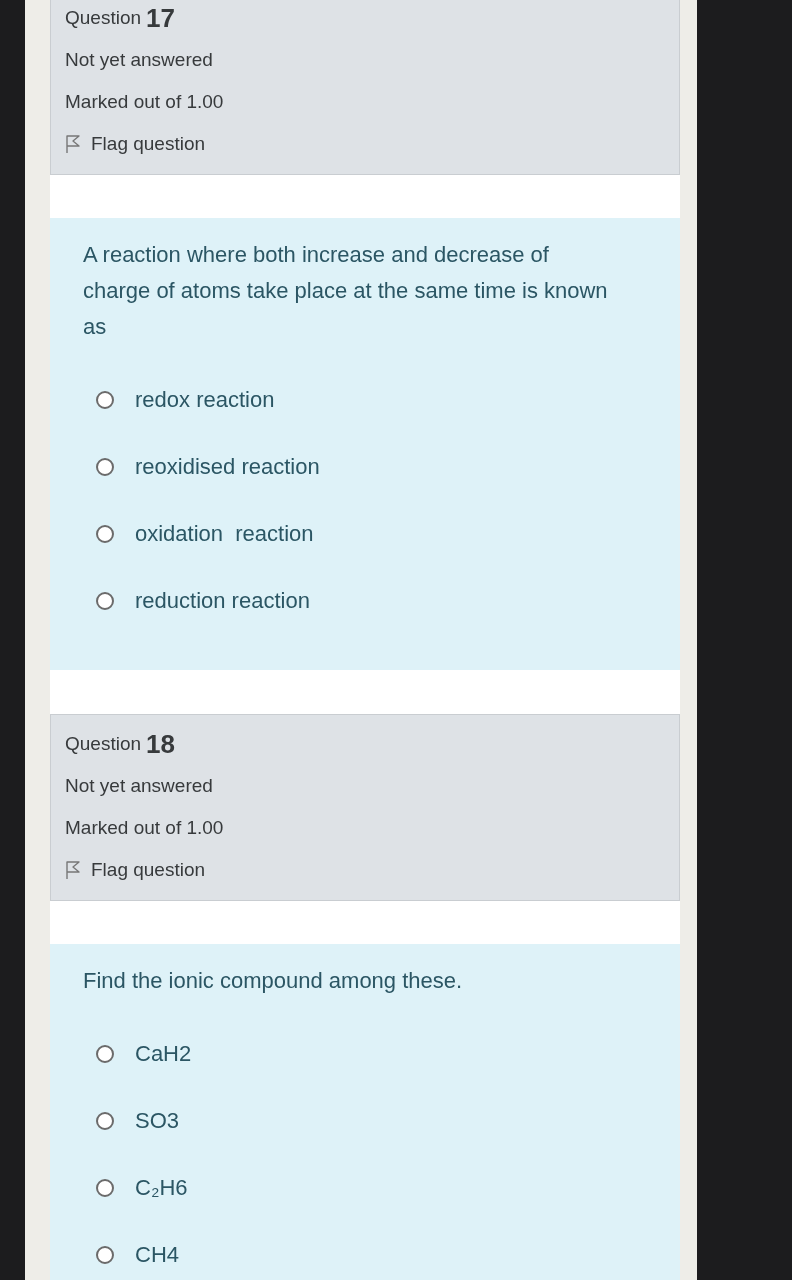 This screenshot has width=792, height=1280. What do you see at coordinates (224, 533) in the screenshot?
I see `option-label: oxidation reaction` at bounding box center [224, 533].